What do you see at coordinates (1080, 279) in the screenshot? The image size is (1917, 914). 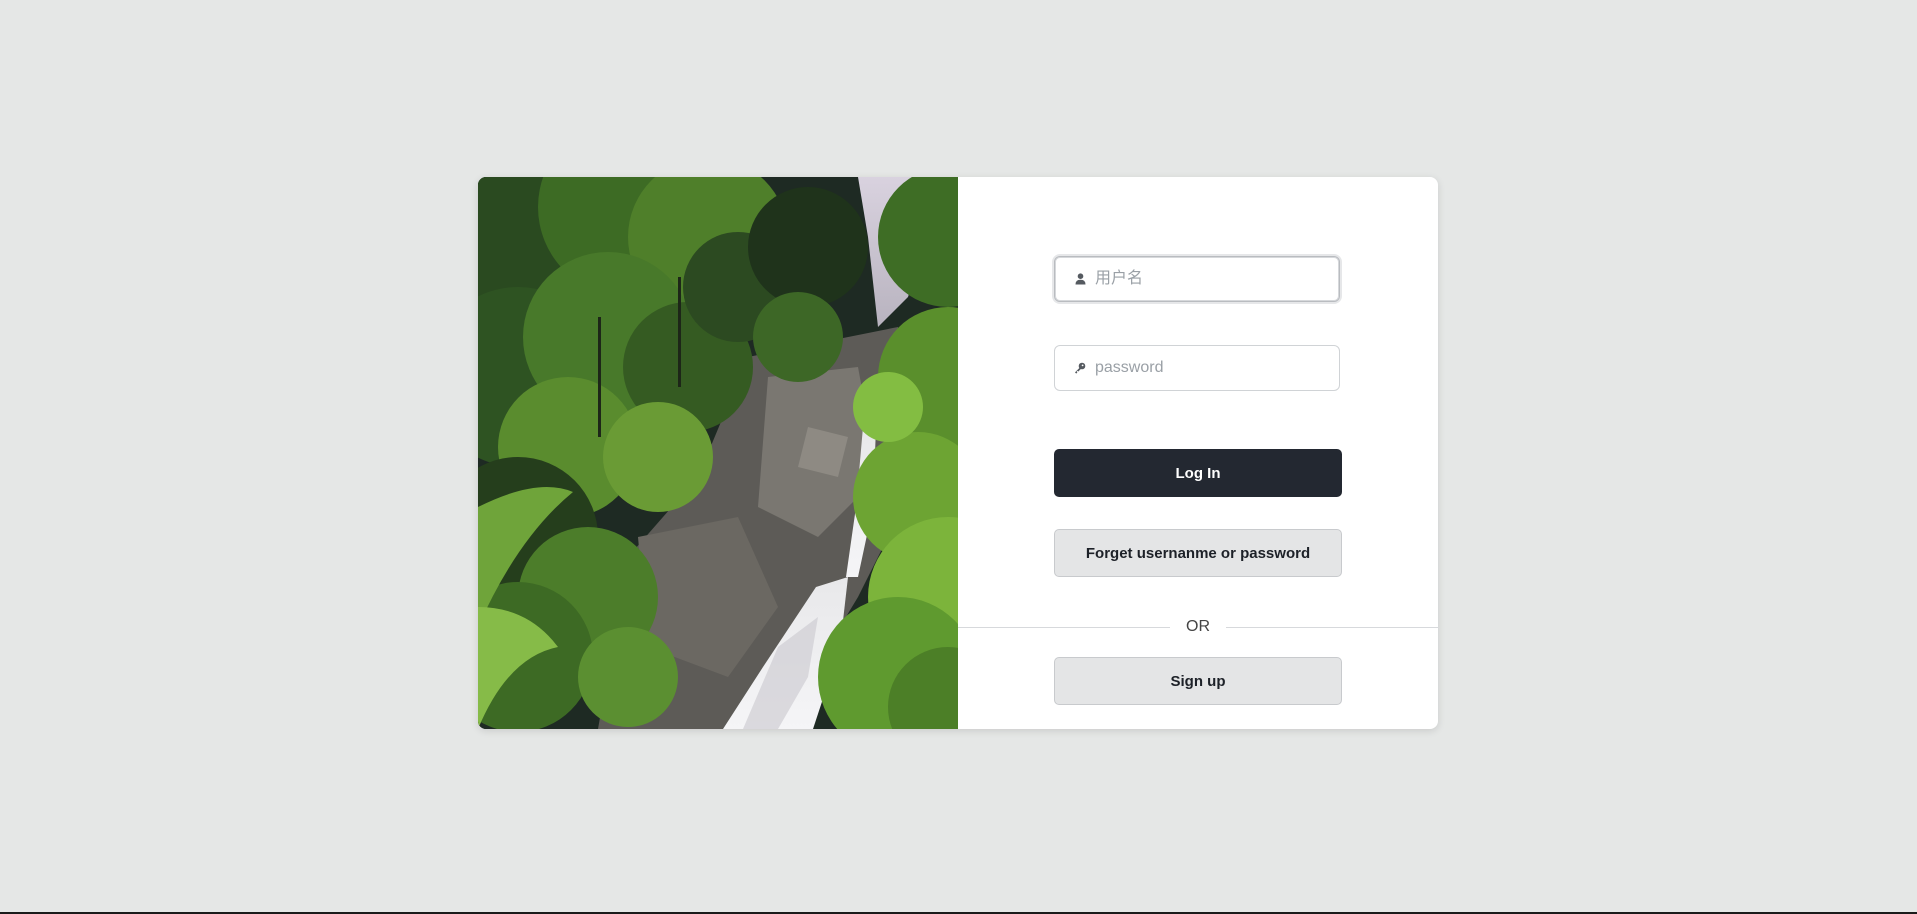 I see `user-icon` at bounding box center [1080, 279].